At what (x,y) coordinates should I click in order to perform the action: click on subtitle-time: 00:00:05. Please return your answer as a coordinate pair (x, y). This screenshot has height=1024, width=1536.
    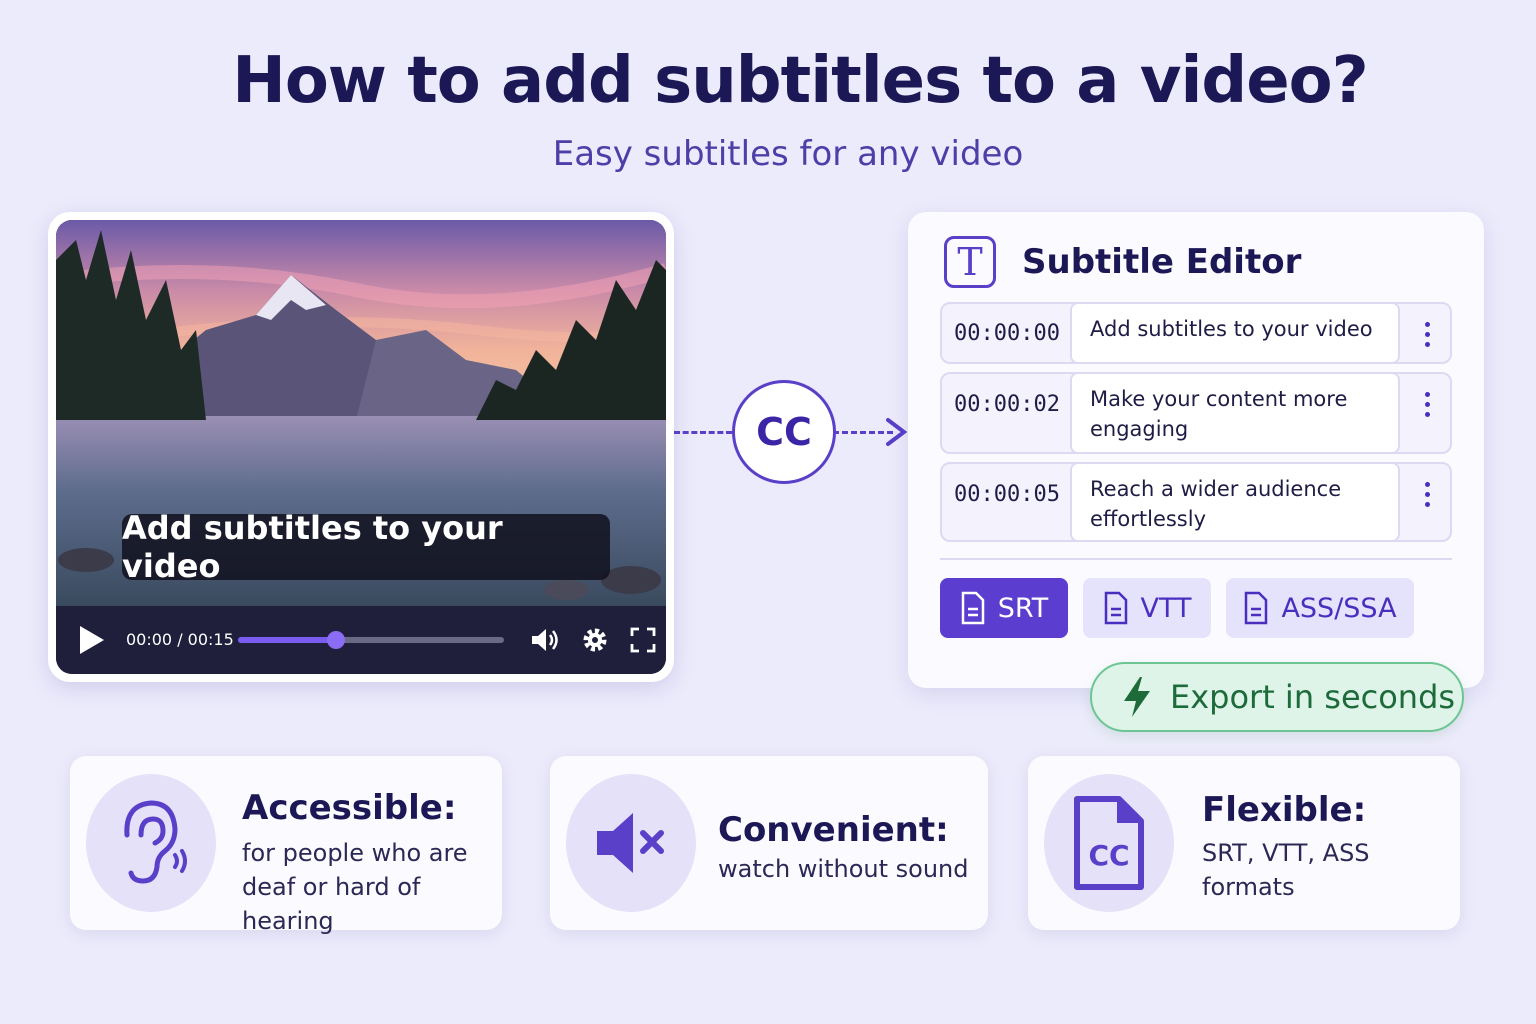
    Looking at the image, I should click on (1007, 494).